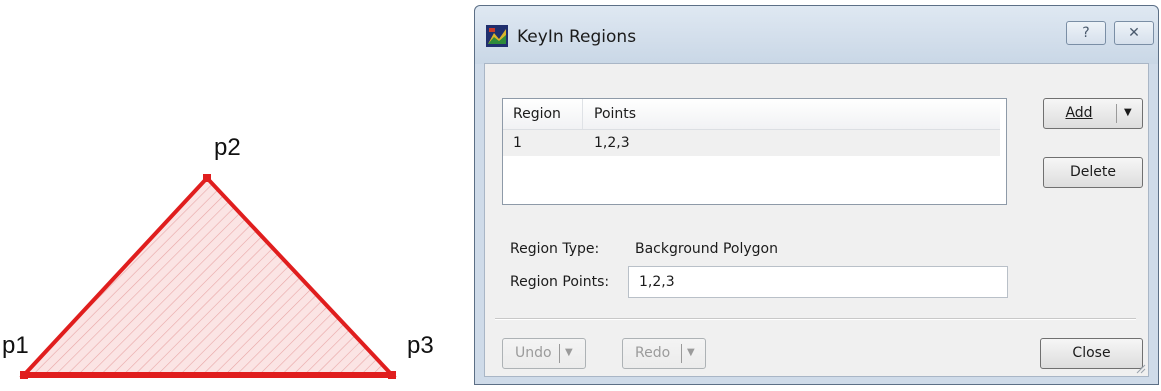  I want to click on undo-button-label: Undo, so click(533, 353).